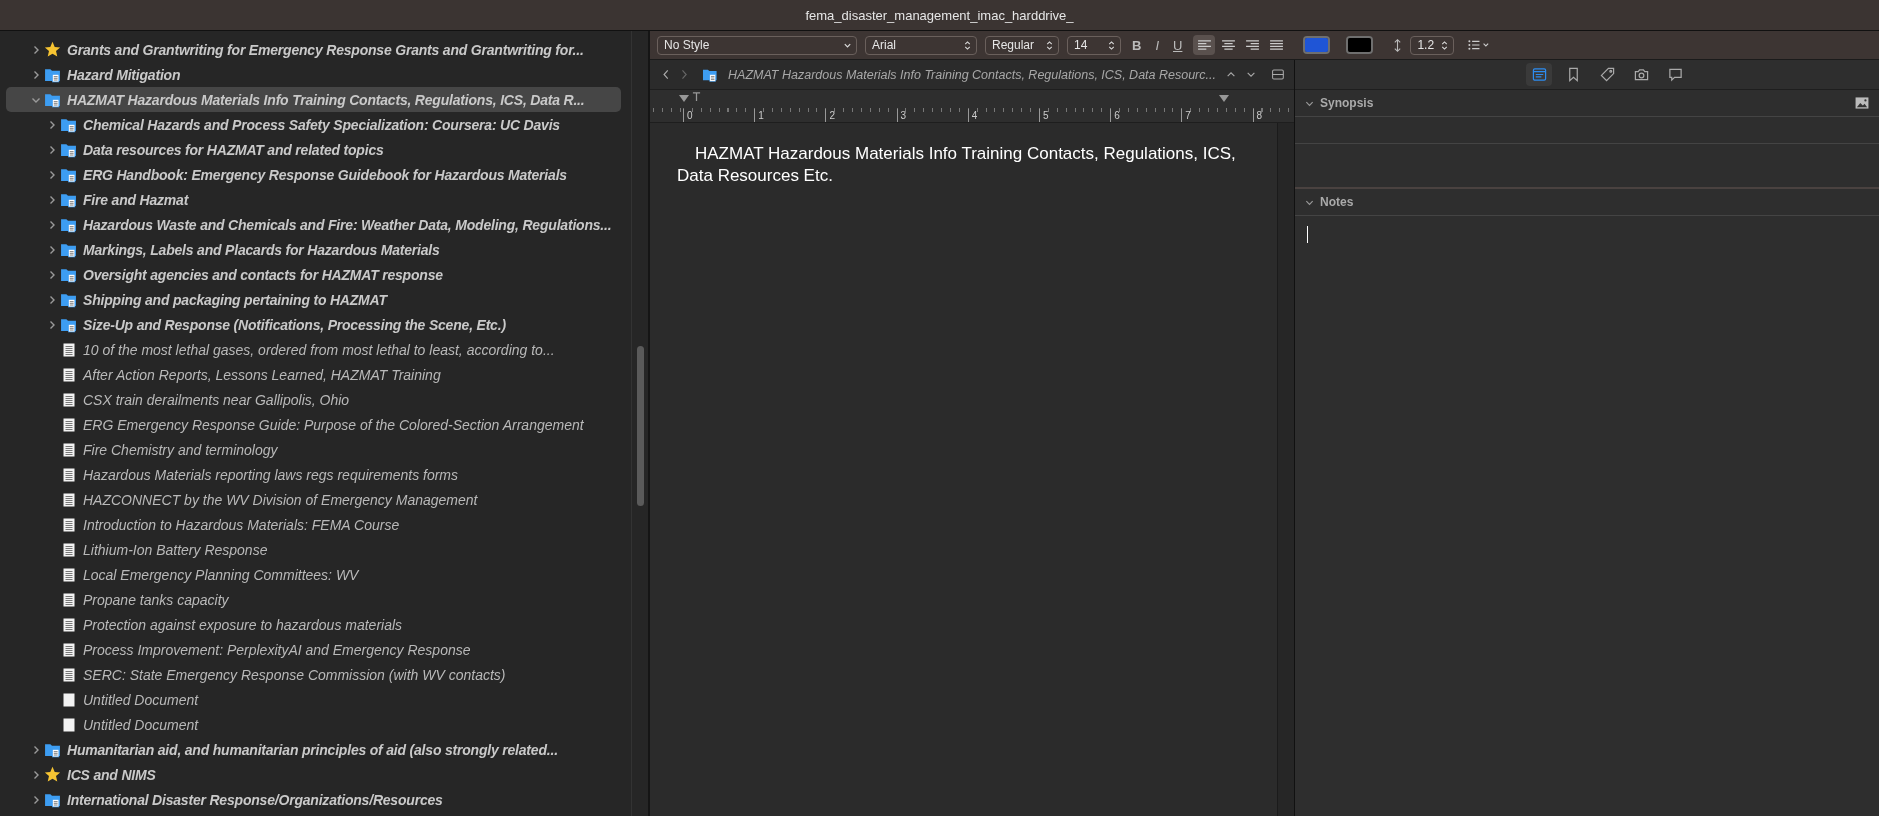 The image size is (1879, 816). Describe the element at coordinates (216, 399) in the screenshot. I see `binder-item-label: CSX train derailments near Gallipolis, Ohio` at that location.